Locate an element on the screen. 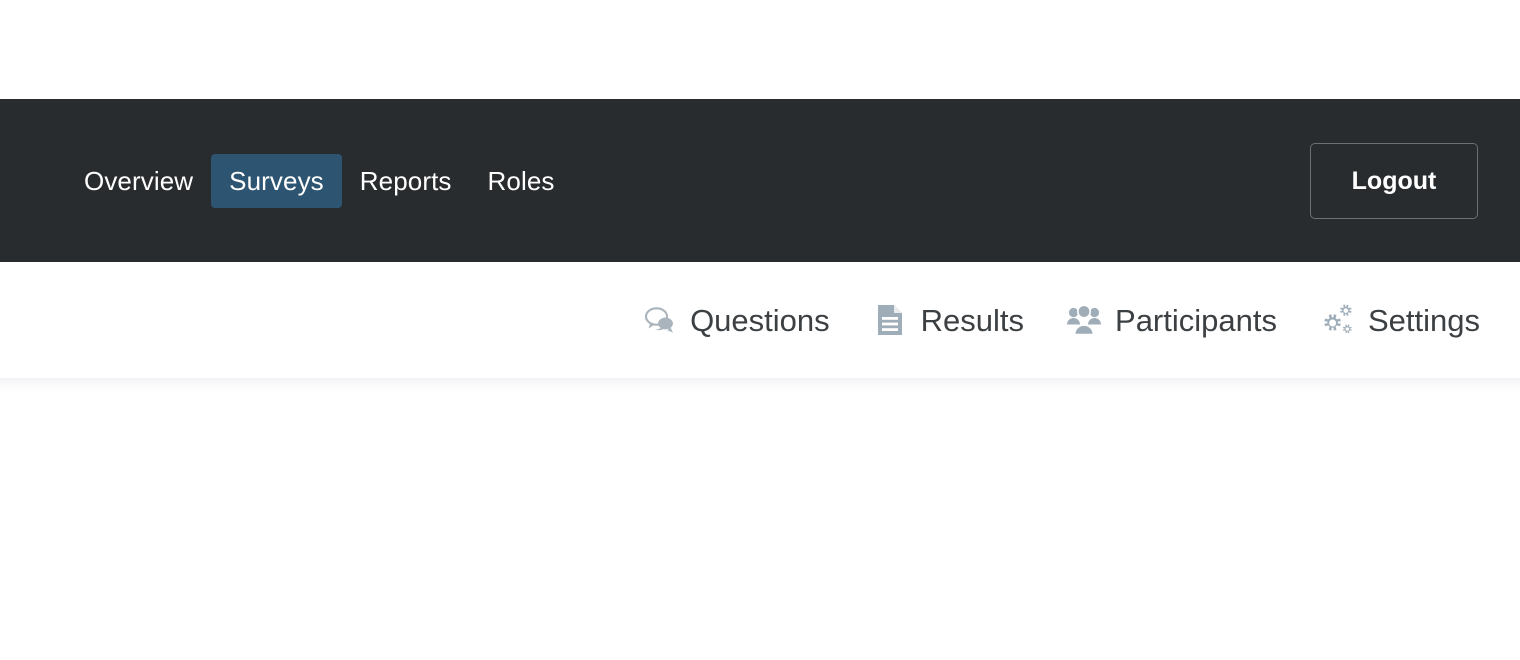 This screenshot has height=660, width=1520. logout-button: Logout is located at coordinates (1394, 180).